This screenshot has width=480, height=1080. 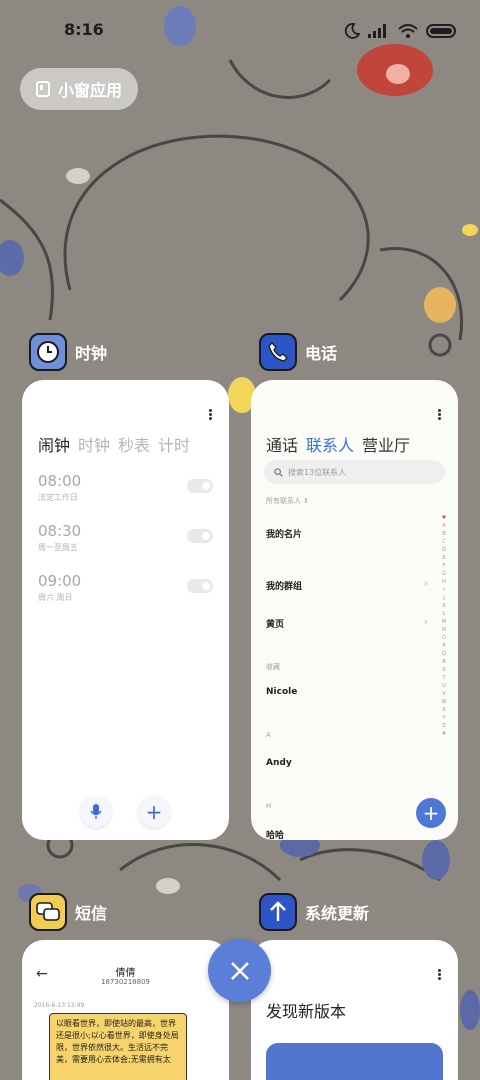 I want to click on yellow-pages-row: 黄页, so click(x=275, y=623).